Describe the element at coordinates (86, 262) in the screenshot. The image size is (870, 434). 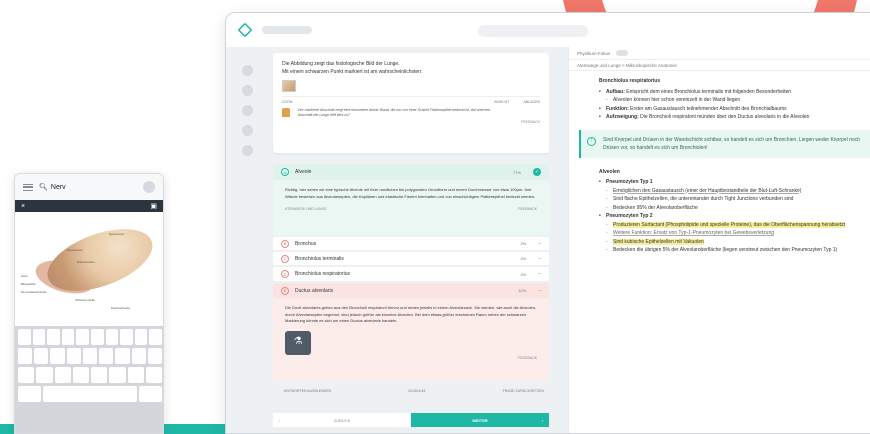
I see `label-endoneurium: Endoneurium` at that location.